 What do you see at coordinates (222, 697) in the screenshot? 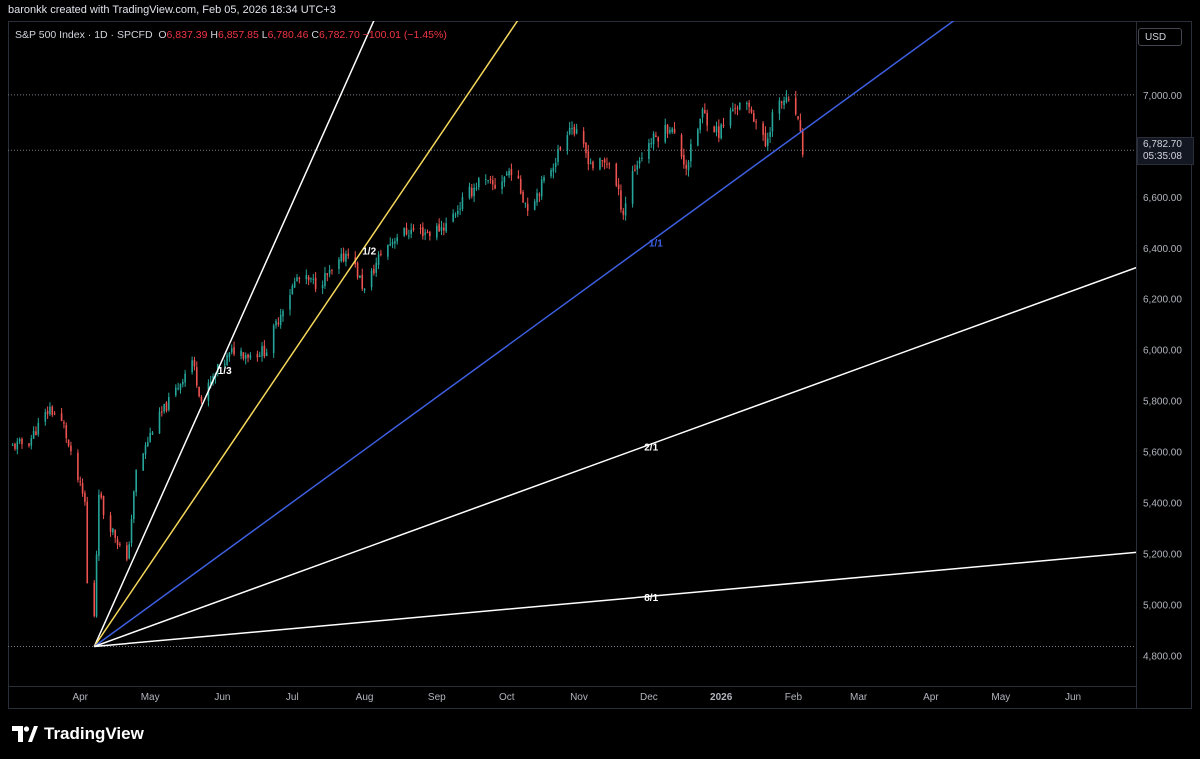
I see `x-tick-label: Jun` at bounding box center [222, 697].